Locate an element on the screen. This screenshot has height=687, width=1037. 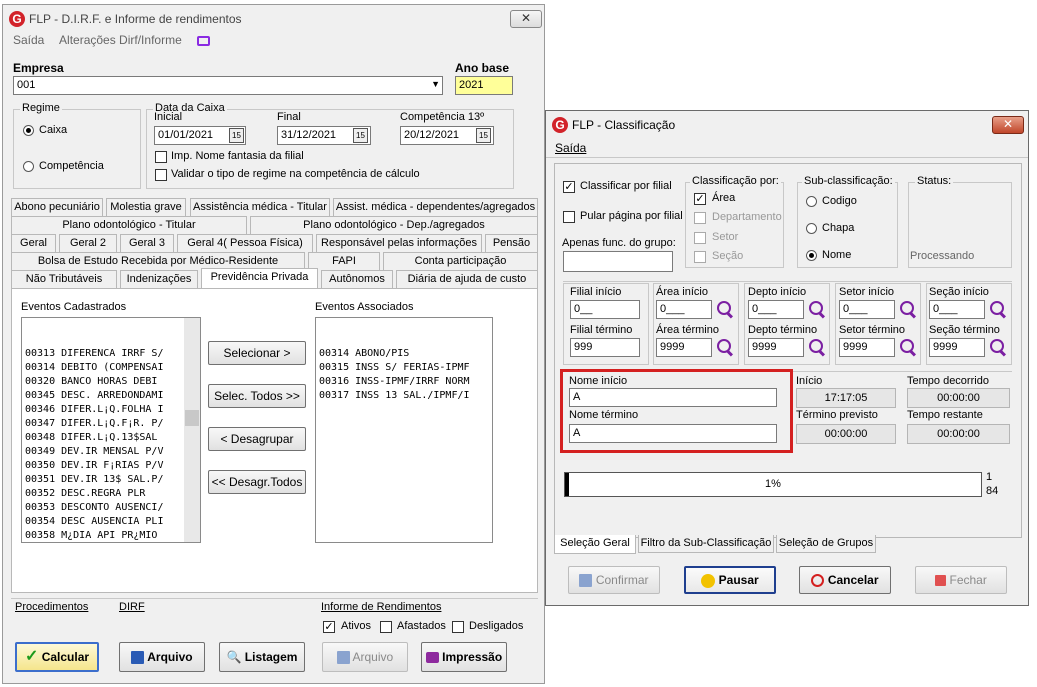
tab-nao-tributaveis: Não Tributáveis is located at coordinates (64, 279).